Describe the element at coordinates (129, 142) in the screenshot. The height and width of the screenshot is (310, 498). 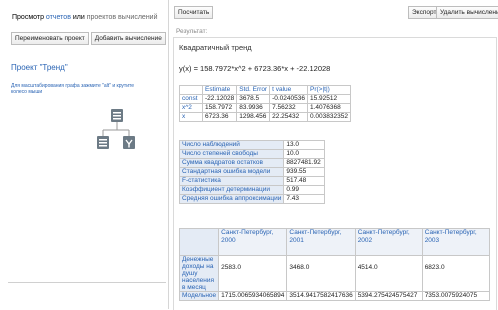
I see `result-node-icon` at that location.